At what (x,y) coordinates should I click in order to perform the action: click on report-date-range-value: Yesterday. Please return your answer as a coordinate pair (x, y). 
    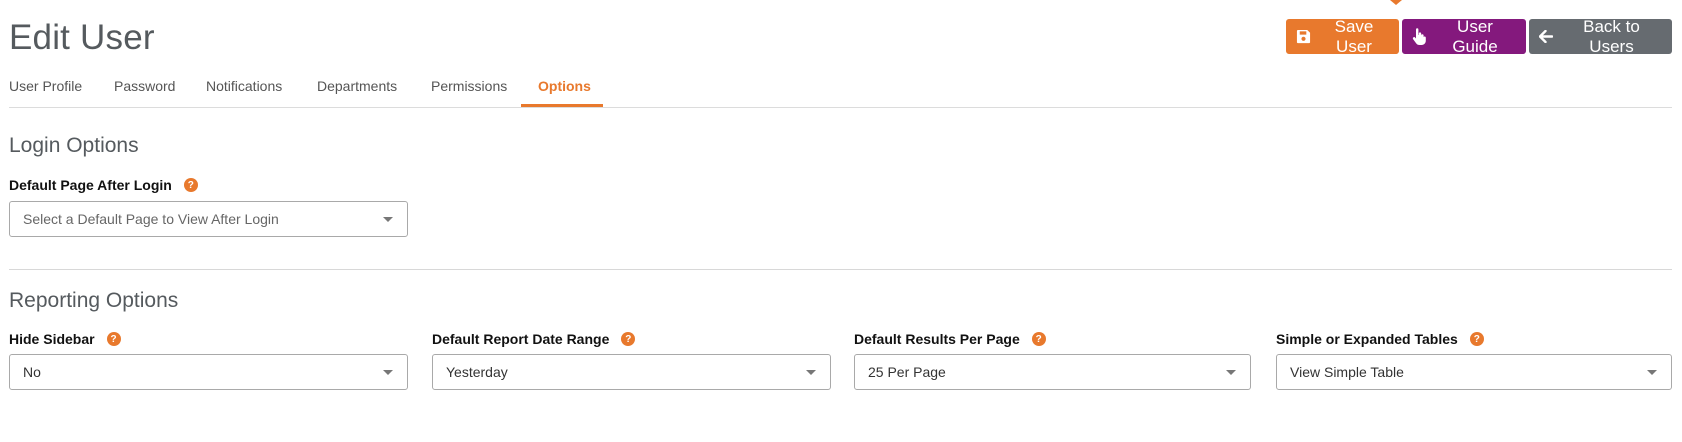
    Looking at the image, I should click on (477, 372).